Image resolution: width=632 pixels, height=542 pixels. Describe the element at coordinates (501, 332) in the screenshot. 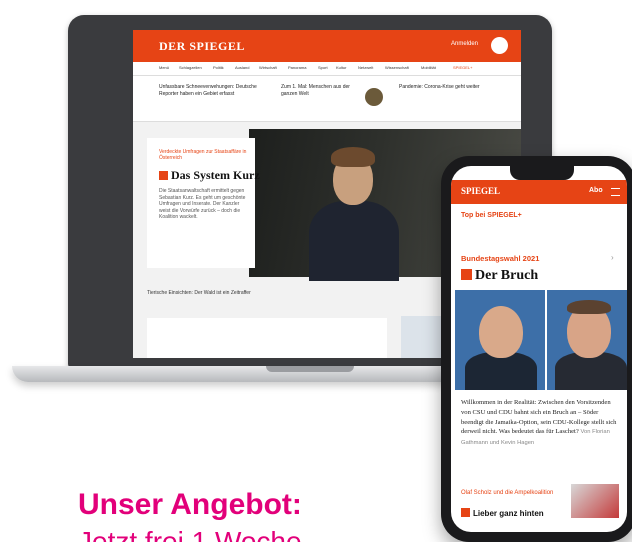

I see `photo-person-left-head` at that location.